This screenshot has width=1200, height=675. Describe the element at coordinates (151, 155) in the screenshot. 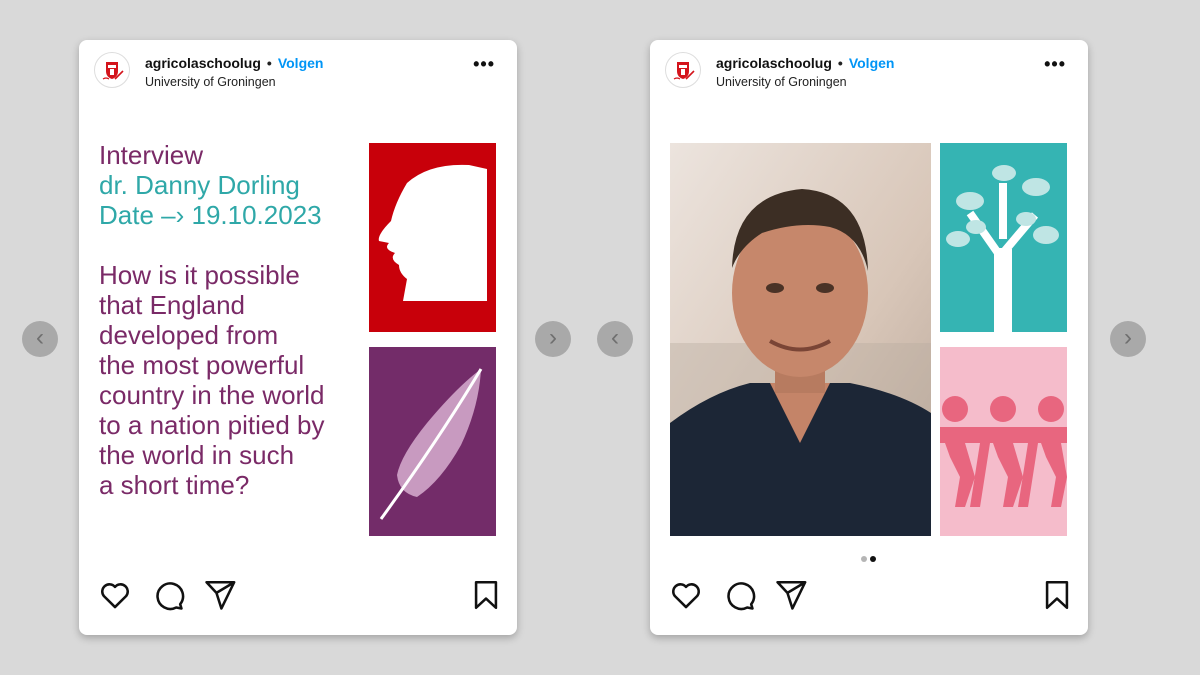

I see `interview-heading: Interview` at that location.